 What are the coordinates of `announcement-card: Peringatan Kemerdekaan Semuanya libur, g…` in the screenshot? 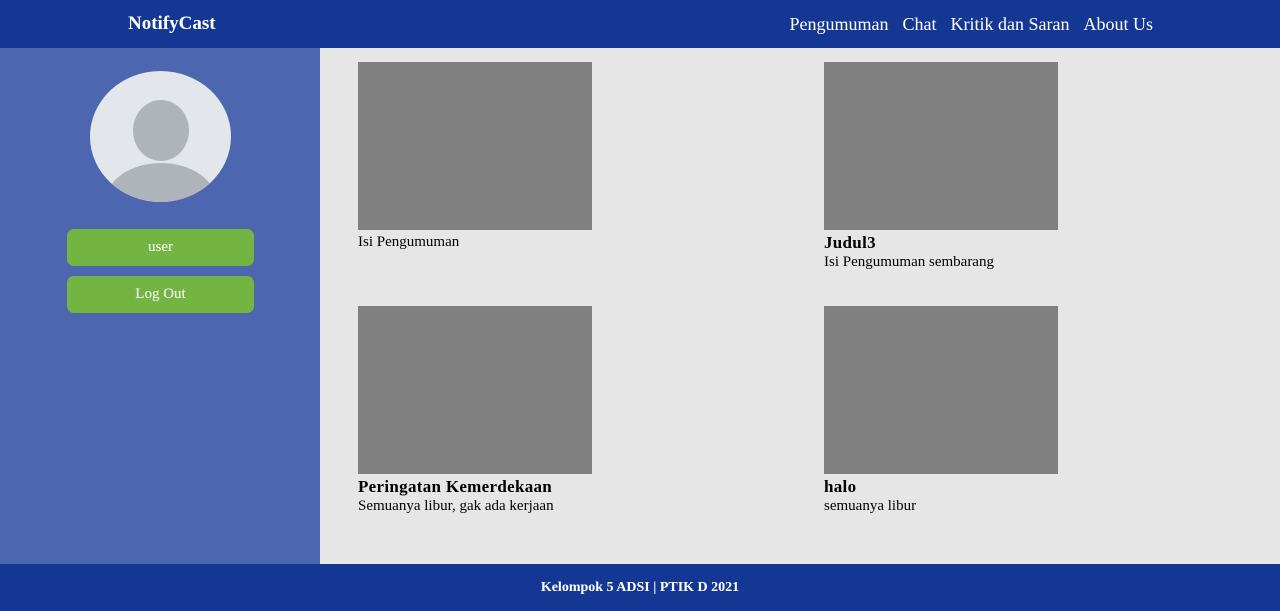 It's located at (478, 410).